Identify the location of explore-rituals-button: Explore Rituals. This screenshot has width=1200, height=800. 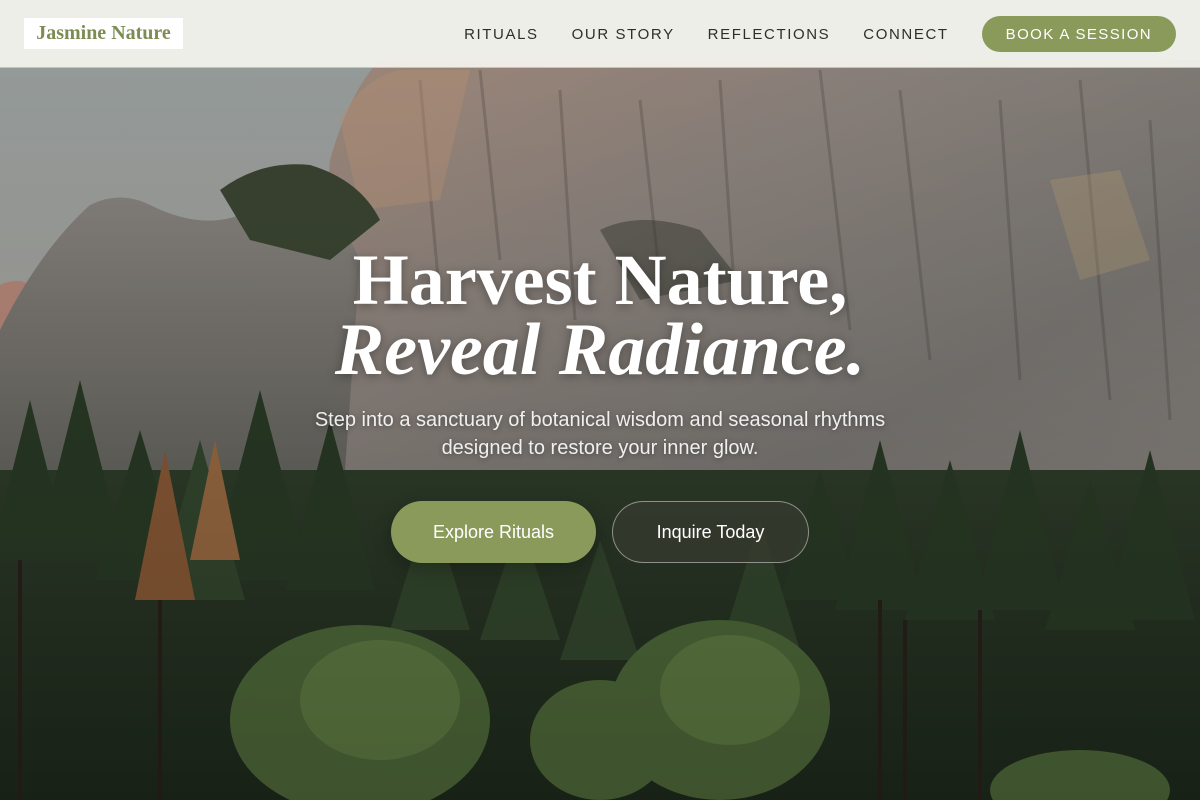
(493, 532).